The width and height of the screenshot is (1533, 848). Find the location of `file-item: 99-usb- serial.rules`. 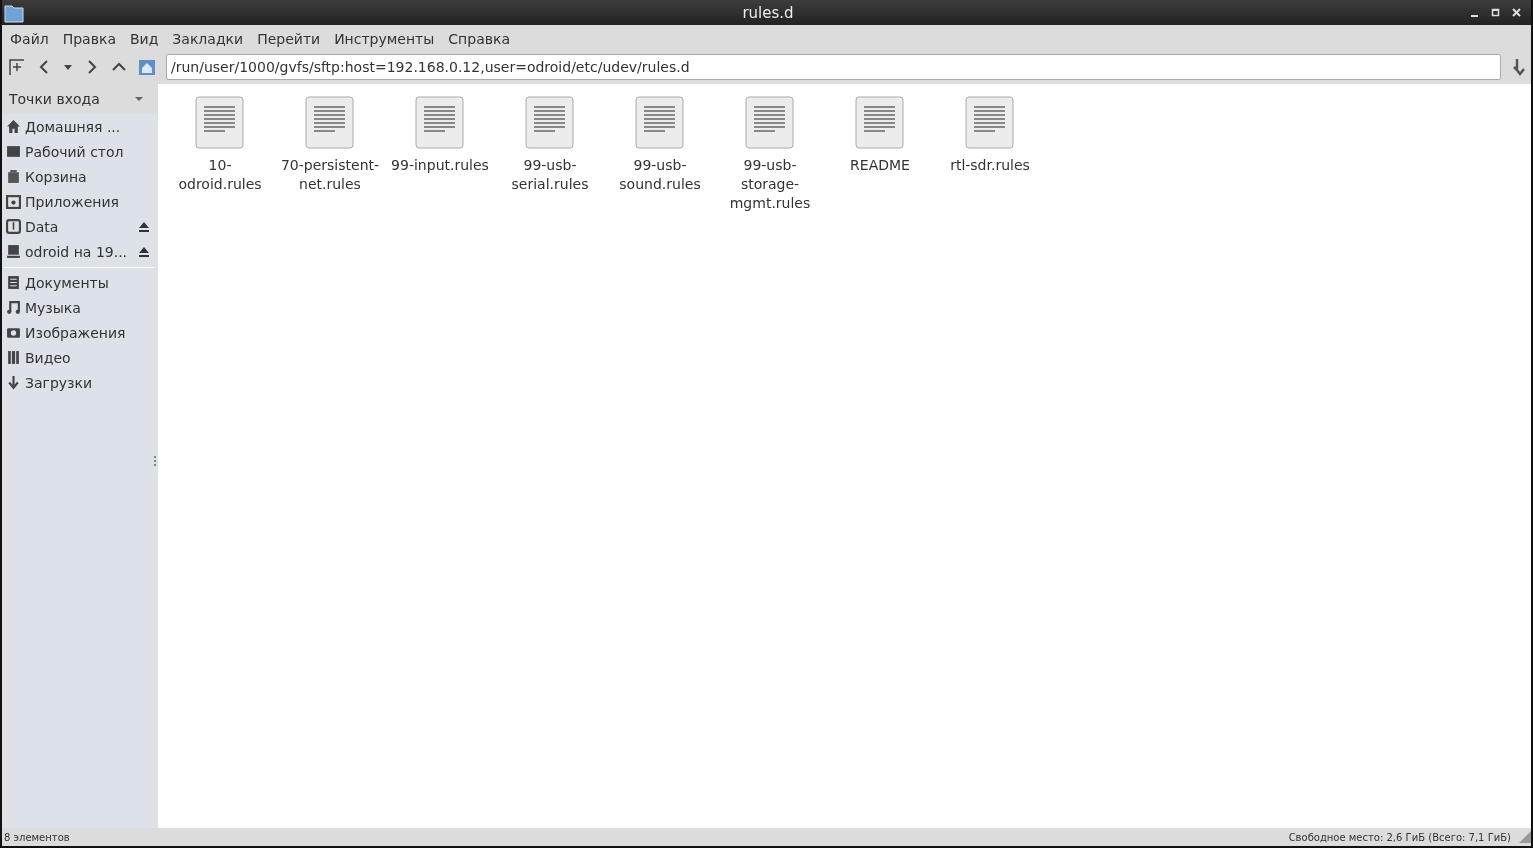

file-item: 99-usb- serial.rules is located at coordinates (550, 145).